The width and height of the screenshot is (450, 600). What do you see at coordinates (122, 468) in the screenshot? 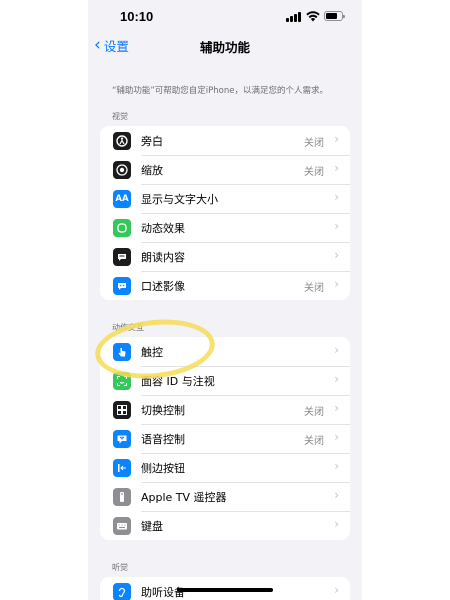
I see `side-button-icon` at bounding box center [122, 468].